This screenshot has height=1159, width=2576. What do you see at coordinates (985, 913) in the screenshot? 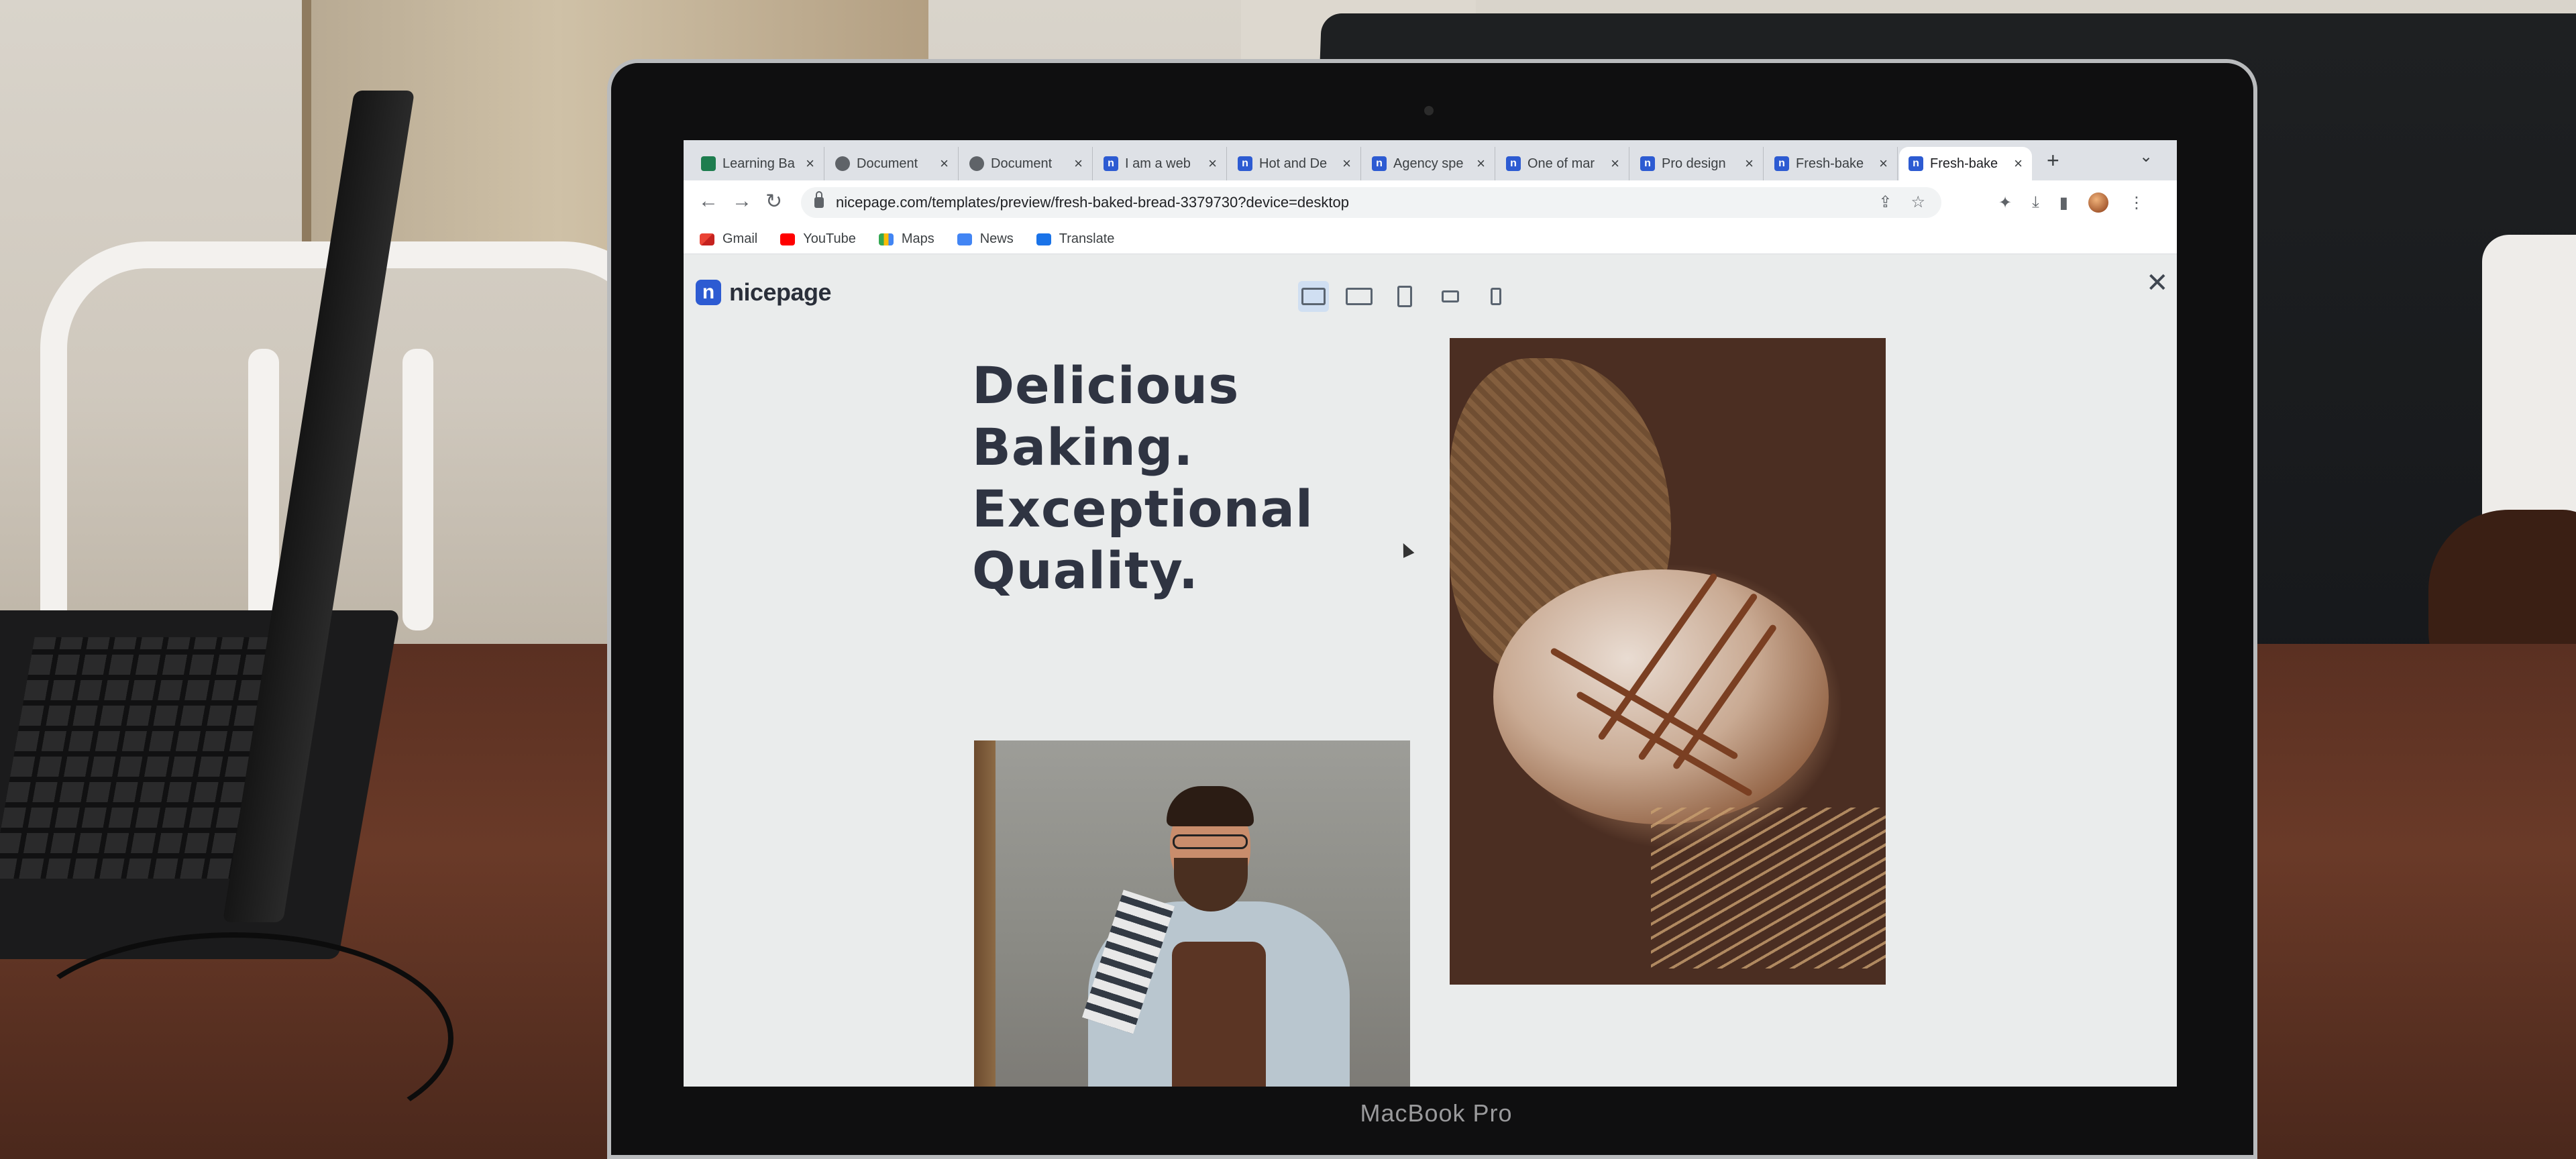
I see `wooden-frame` at bounding box center [985, 913].